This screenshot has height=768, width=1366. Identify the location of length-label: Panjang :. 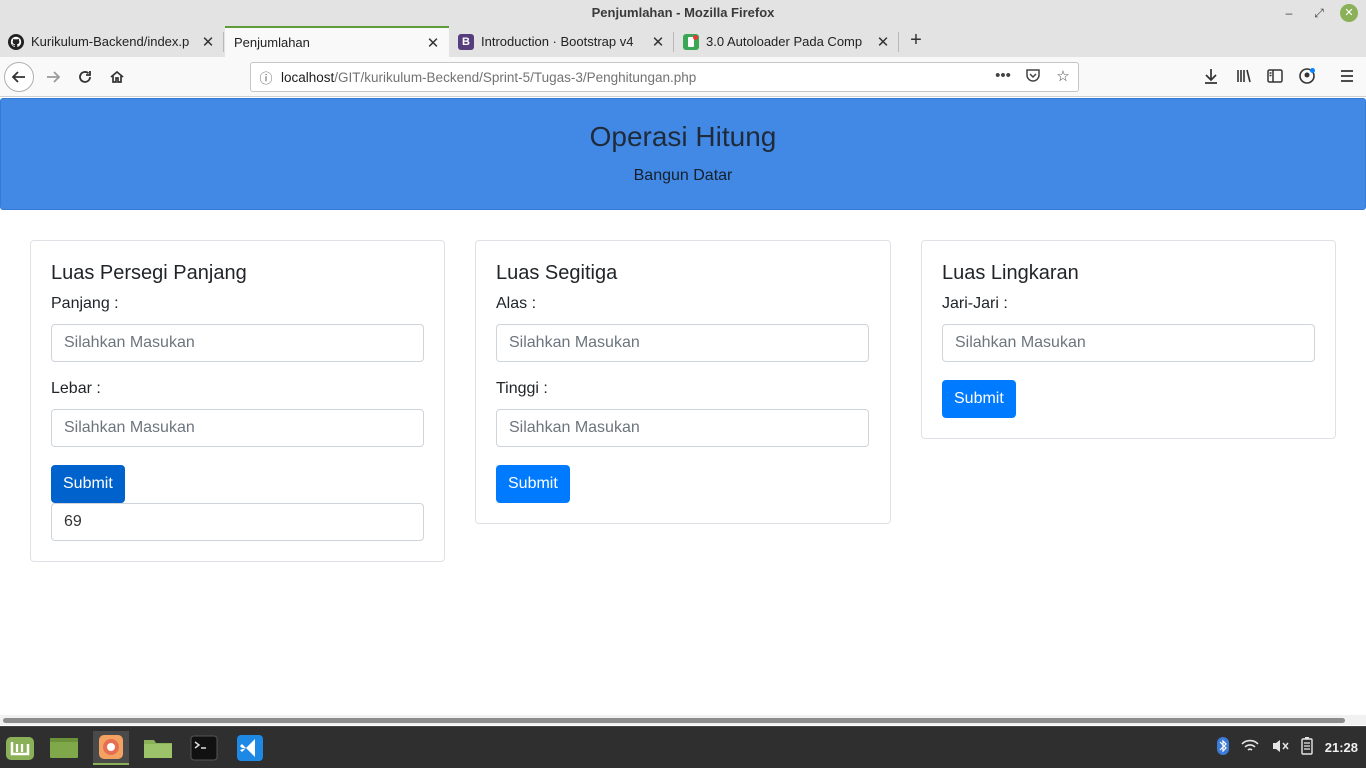
(85, 303).